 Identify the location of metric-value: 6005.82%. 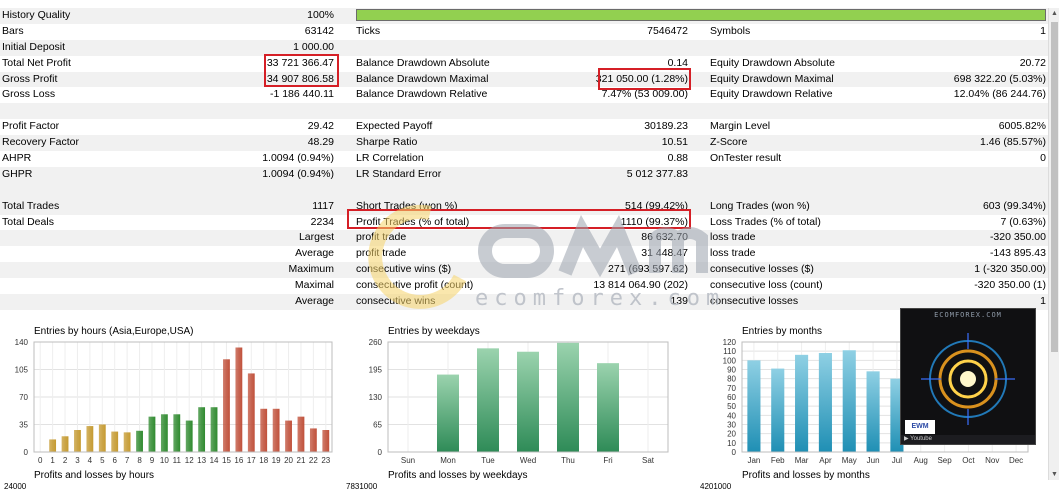
(1022, 126).